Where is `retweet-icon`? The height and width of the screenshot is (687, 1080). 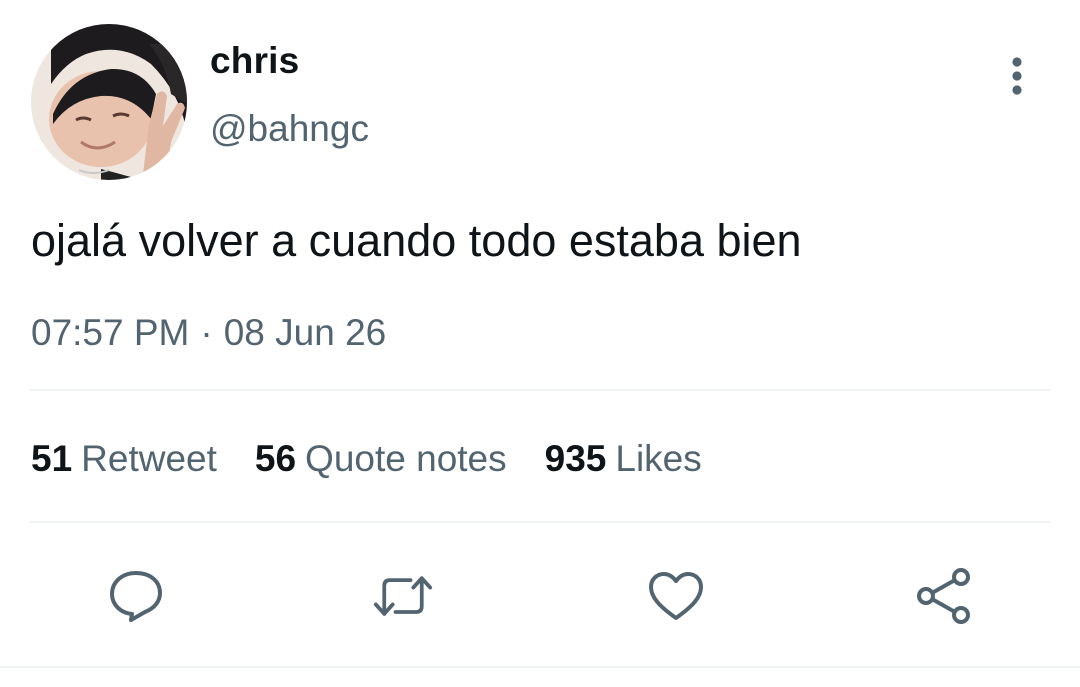
retweet-icon is located at coordinates (403, 596).